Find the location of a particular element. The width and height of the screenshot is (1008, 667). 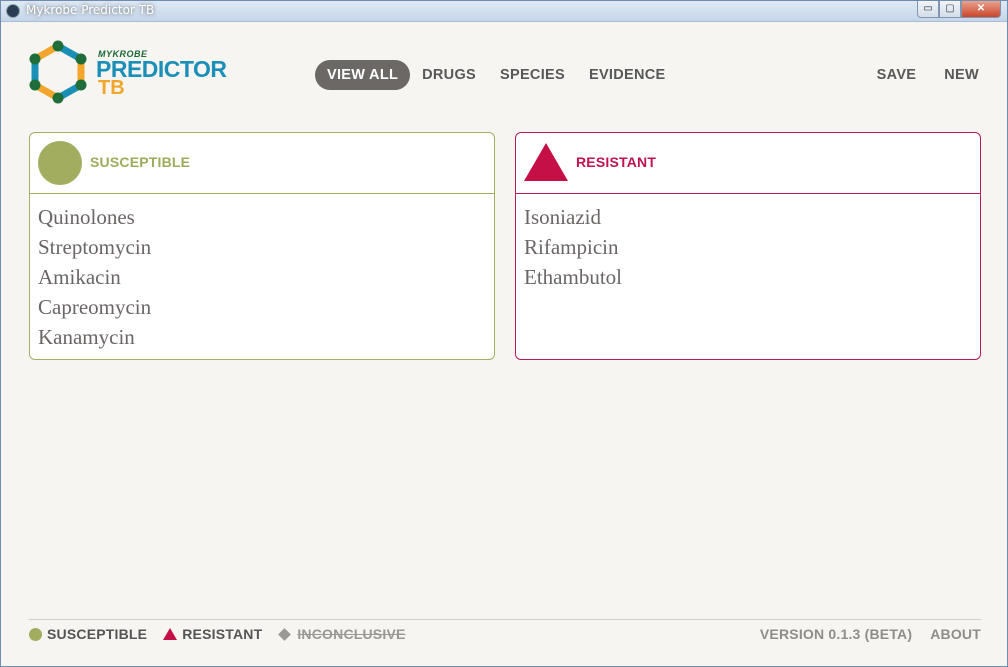

drug-item: Amikacin is located at coordinates (79, 277).